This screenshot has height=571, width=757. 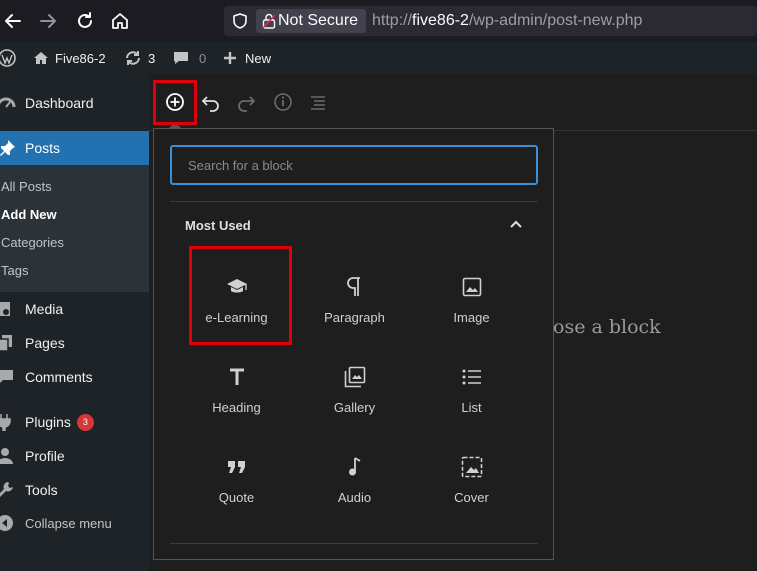 What do you see at coordinates (236, 497) in the screenshot?
I see `block-label: Quote` at bounding box center [236, 497].